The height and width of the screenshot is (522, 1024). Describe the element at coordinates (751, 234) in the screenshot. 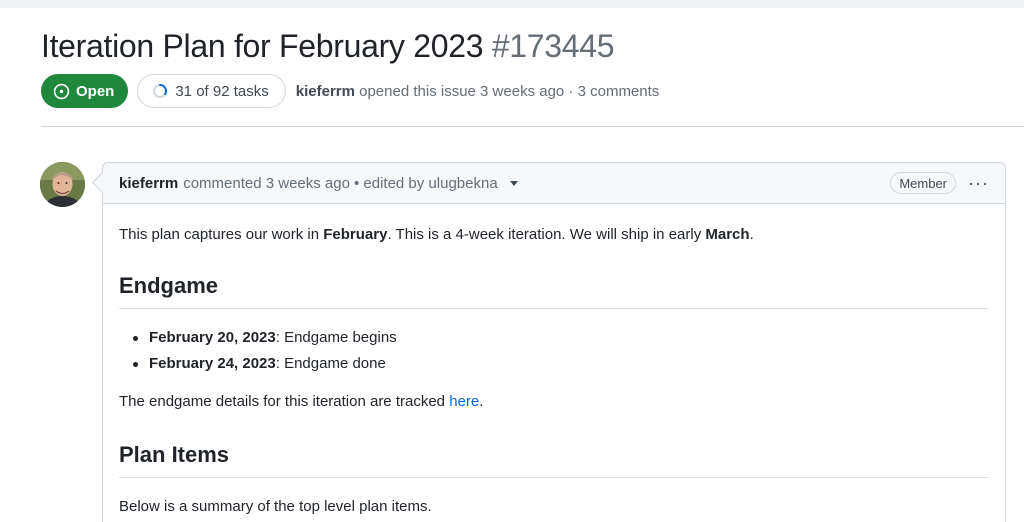

I see `intro-text-3: .` at that location.